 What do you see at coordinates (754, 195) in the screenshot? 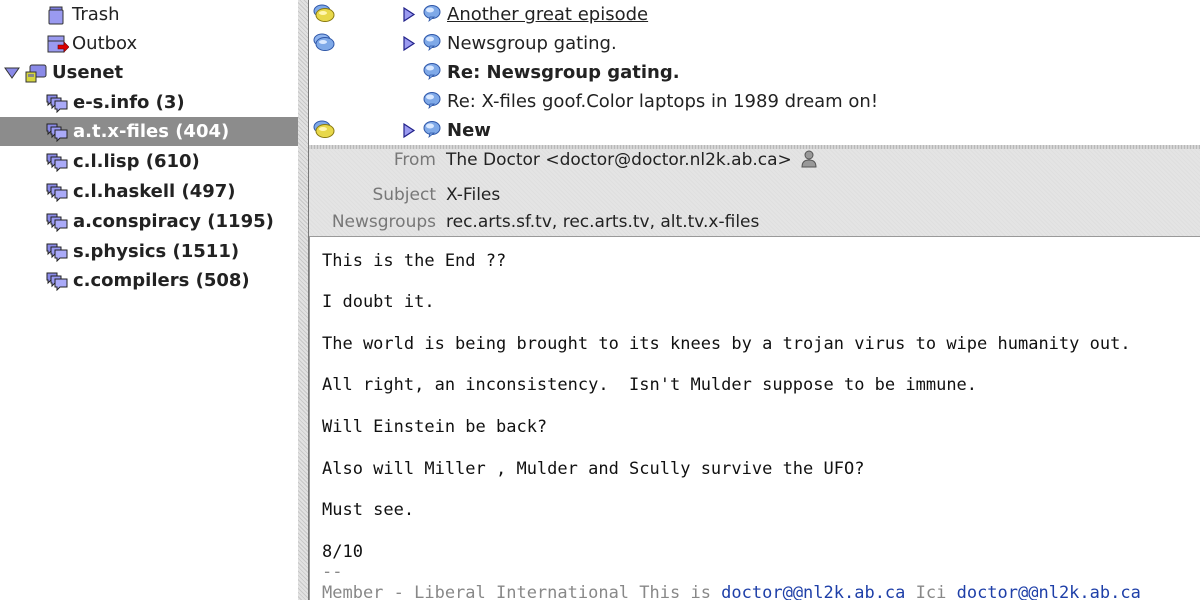
I see `header-subject: Subject X-Files` at bounding box center [754, 195].